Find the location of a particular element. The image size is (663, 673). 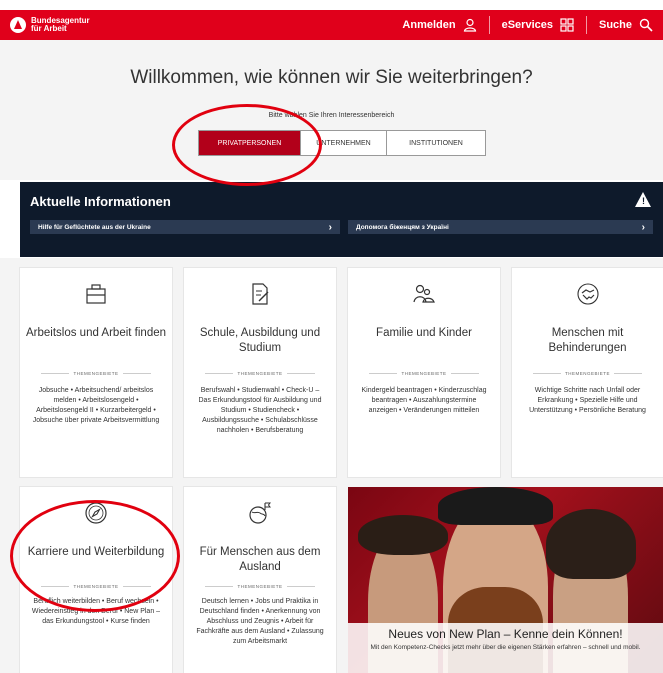

logo: Bundesagentur für Arbeit is located at coordinates (50, 25).